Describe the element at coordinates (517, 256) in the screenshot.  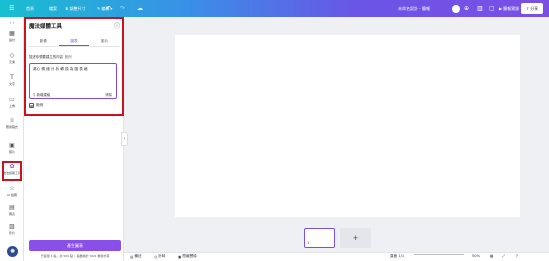
I see `help-icon: ?` at that location.